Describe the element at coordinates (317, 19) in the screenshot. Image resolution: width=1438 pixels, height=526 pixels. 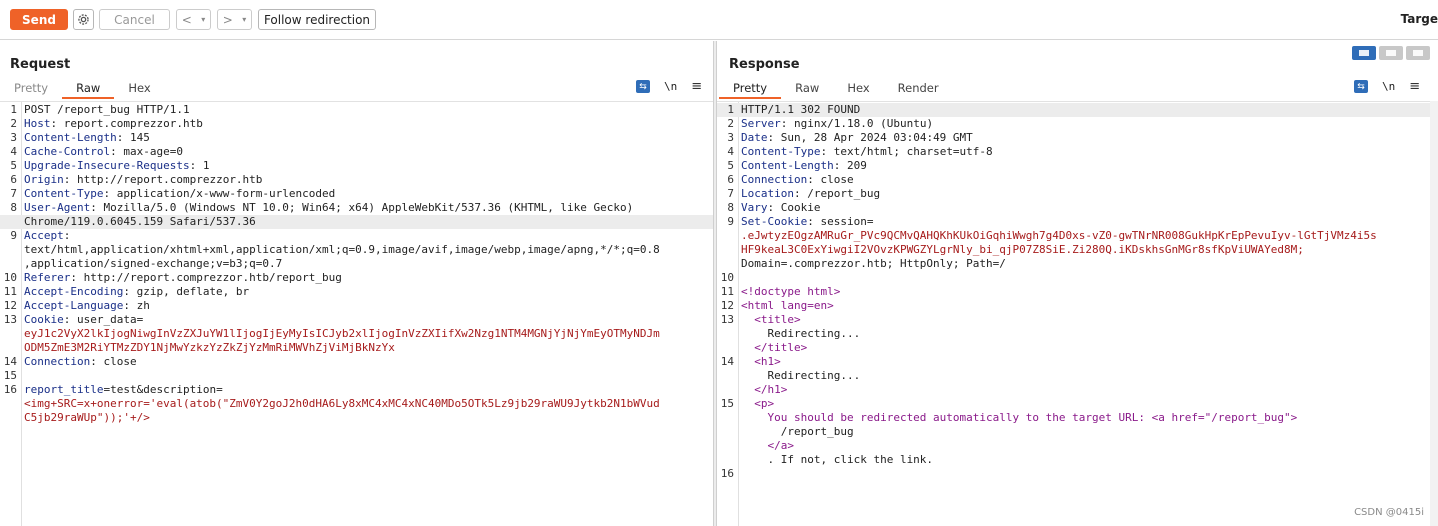
I see `follow-redirection-button: Follow redirection` at that location.